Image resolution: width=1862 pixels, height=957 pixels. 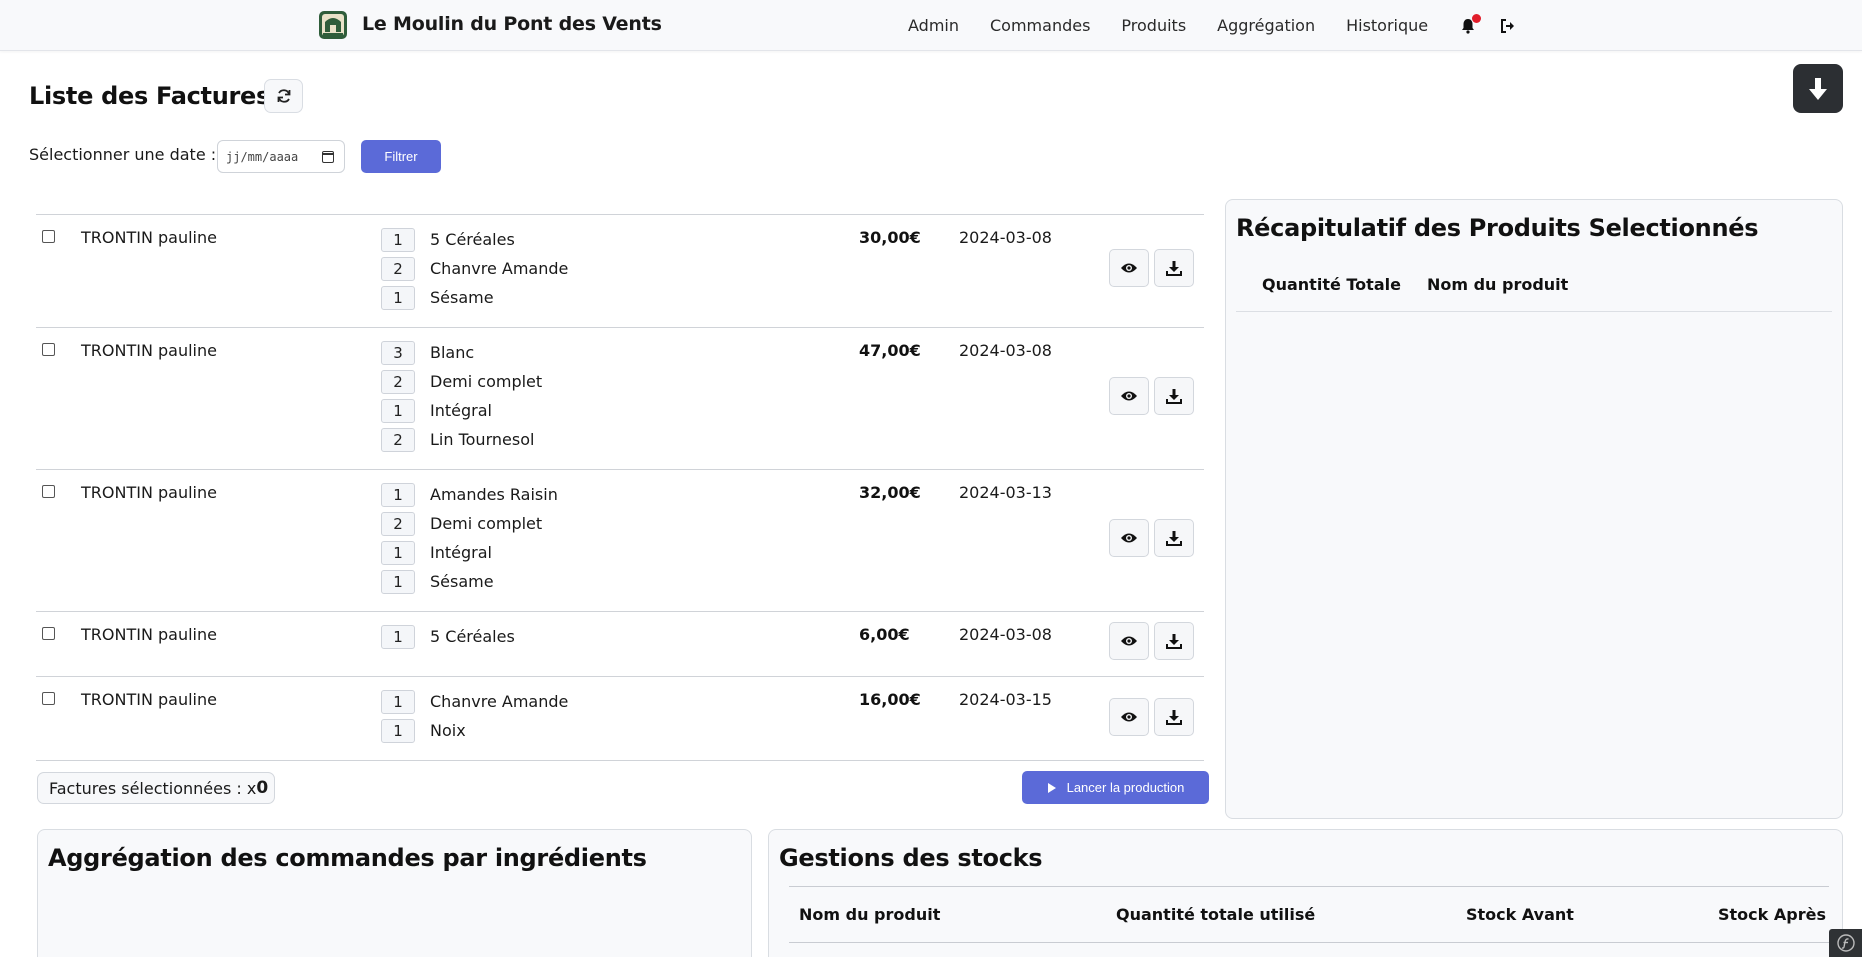 What do you see at coordinates (398, 352) in the screenshot?
I see `item-qty: 3` at bounding box center [398, 352].